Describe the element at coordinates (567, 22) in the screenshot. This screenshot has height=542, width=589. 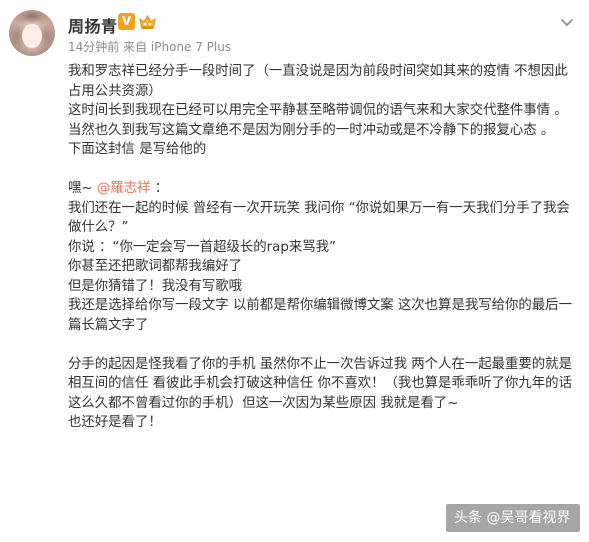
I see `chevron-down-icon` at that location.